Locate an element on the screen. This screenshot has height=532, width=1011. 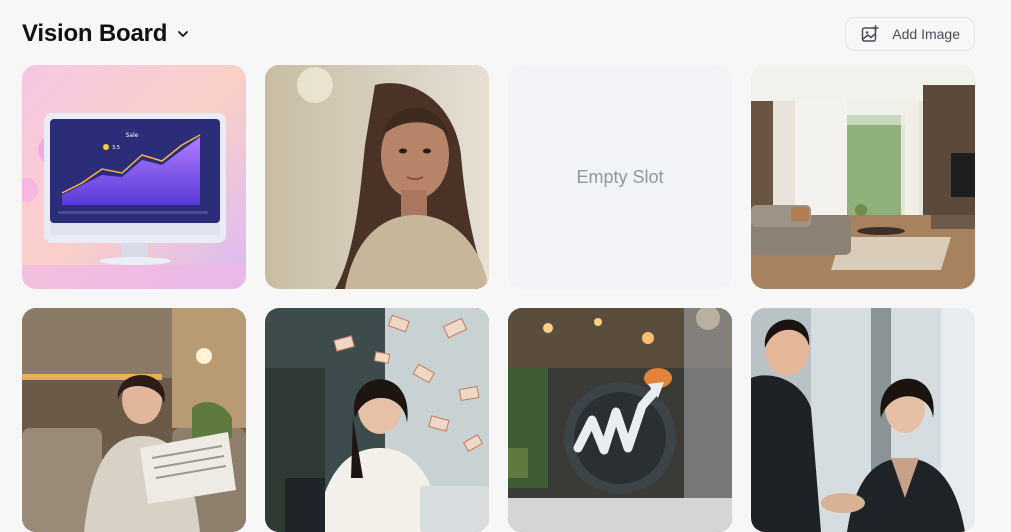
add-image-icon is located at coordinates (871, 33).